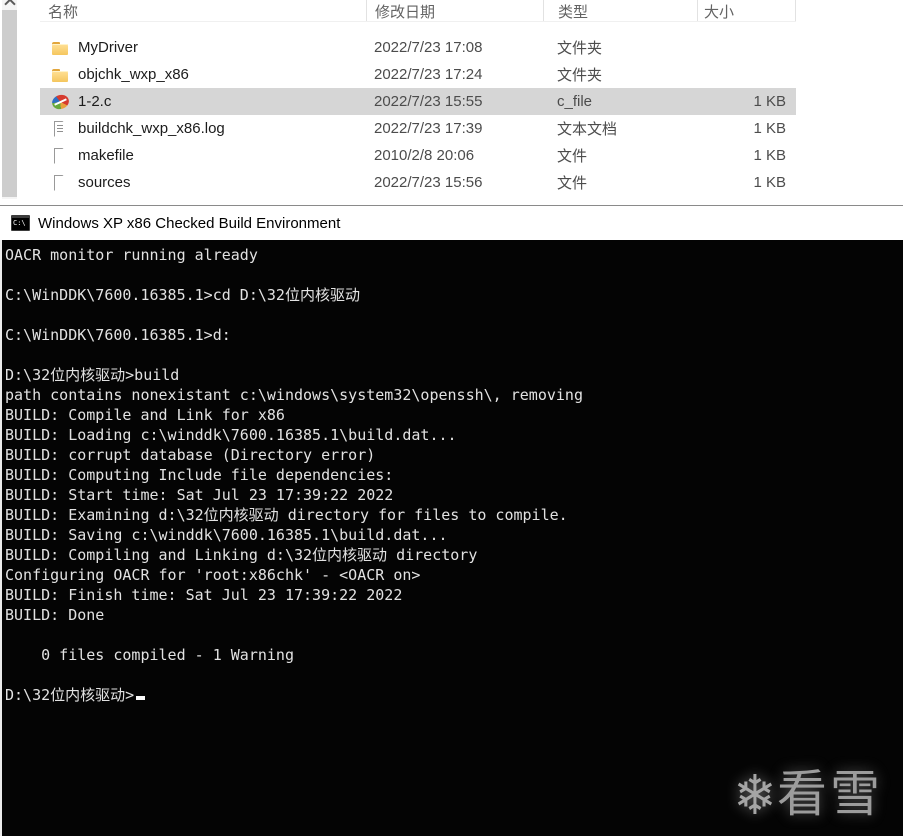 Image resolution: width=903 pixels, height=836 pixels. I want to click on text-document-icon, so click(60, 129).